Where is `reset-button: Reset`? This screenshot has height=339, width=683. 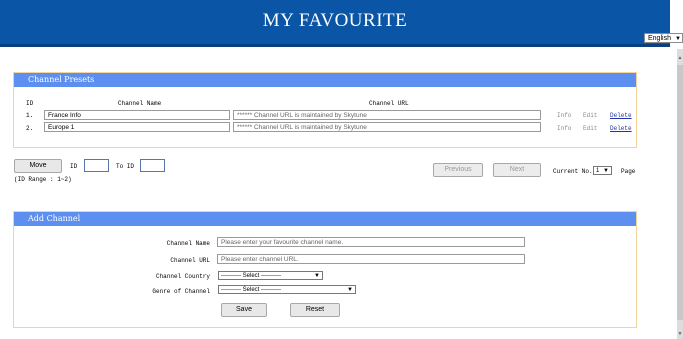 reset-button: Reset is located at coordinates (315, 310).